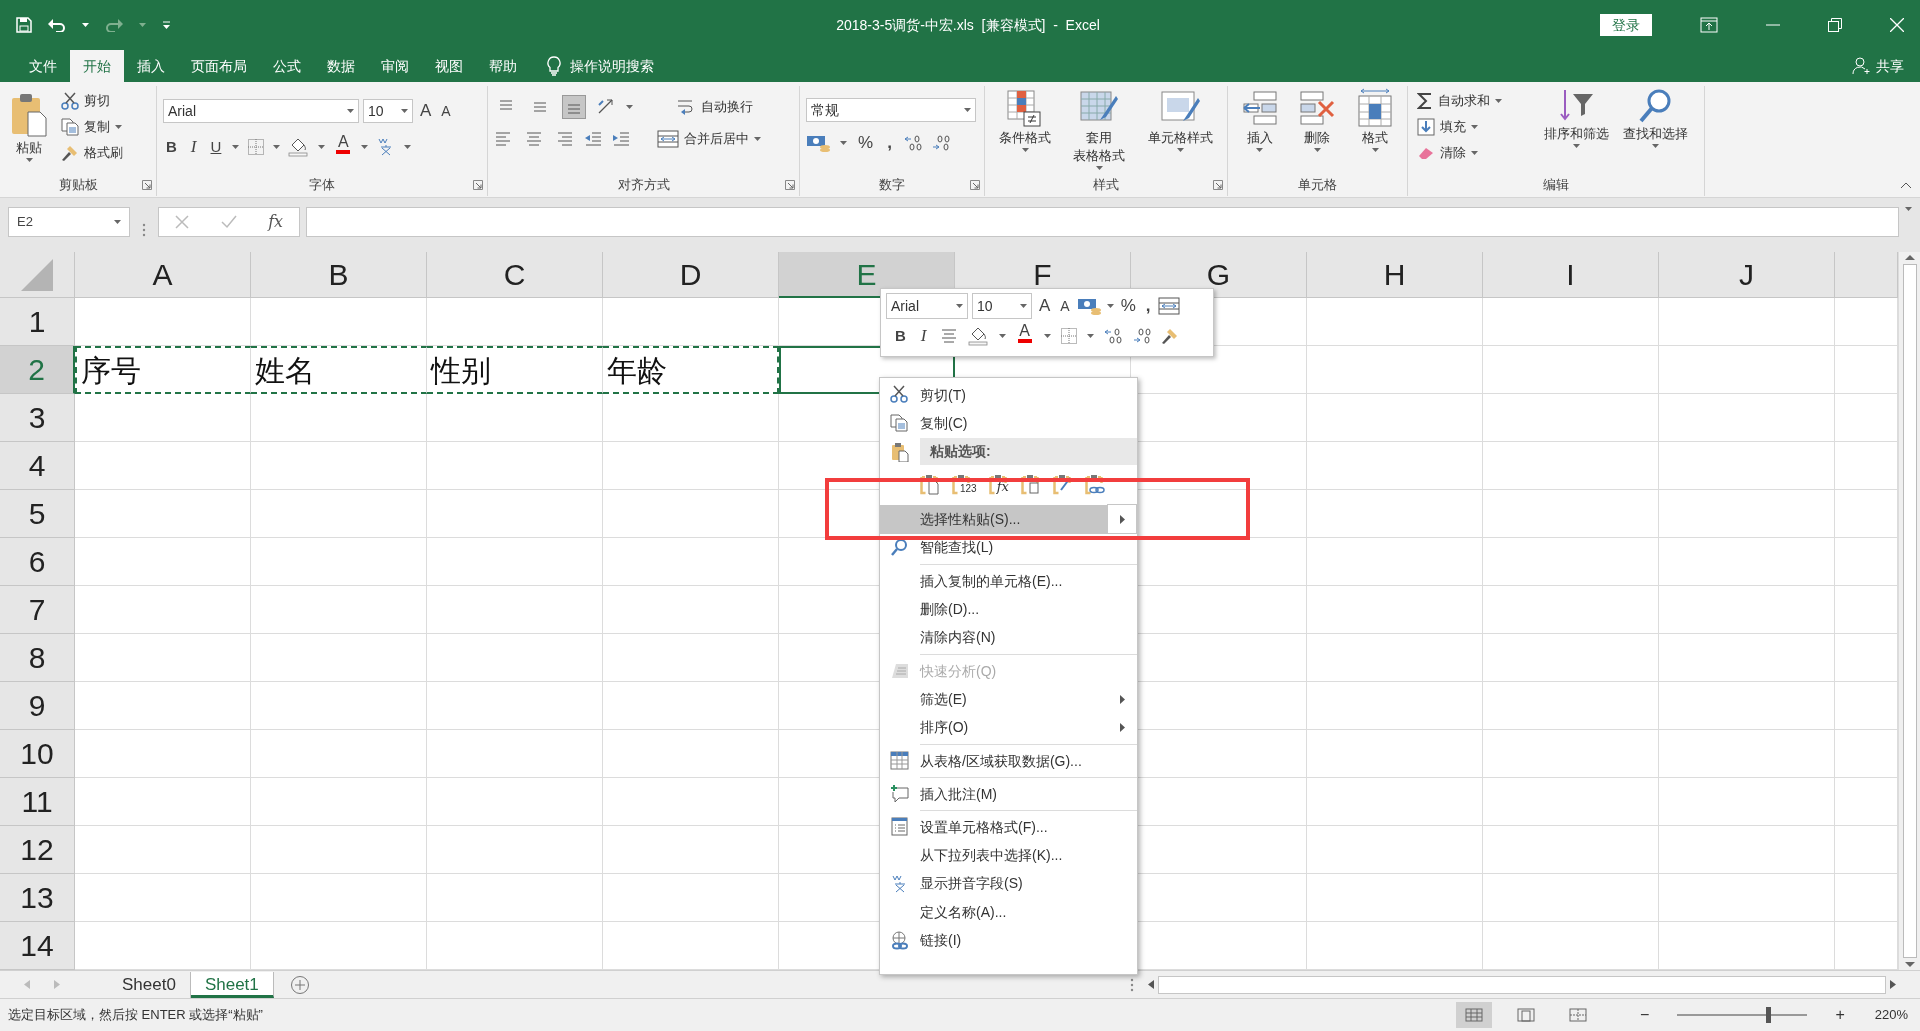  I want to click on column-header: J, so click(1747, 275).